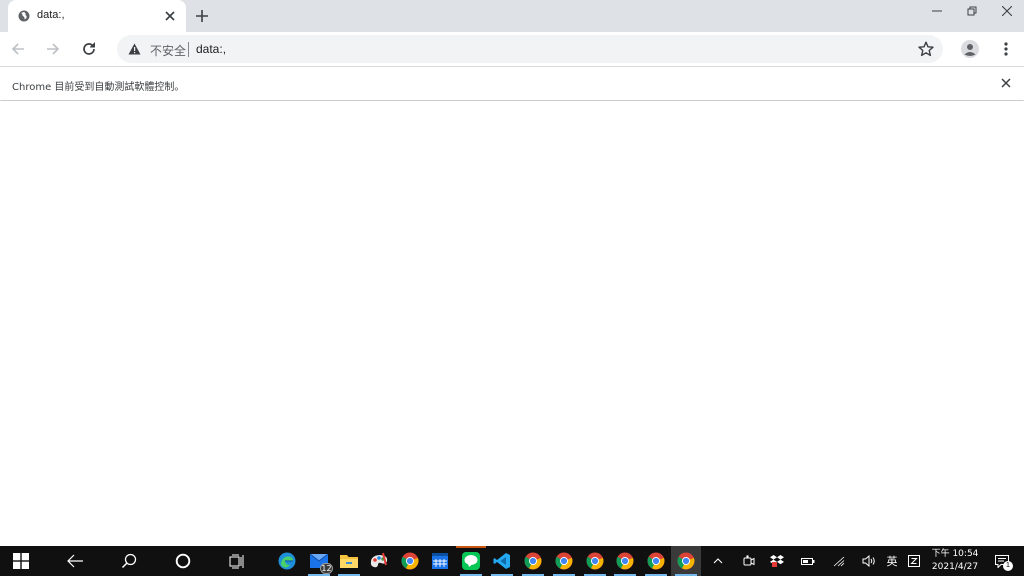 Image resolution: width=1024 pixels, height=576 pixels. I want to click on url-text: data:,, so click(211, 49).